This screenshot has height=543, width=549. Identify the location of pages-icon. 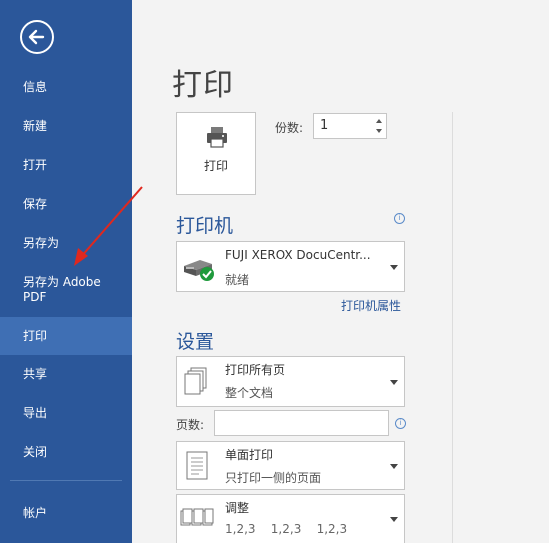
(195, 381).